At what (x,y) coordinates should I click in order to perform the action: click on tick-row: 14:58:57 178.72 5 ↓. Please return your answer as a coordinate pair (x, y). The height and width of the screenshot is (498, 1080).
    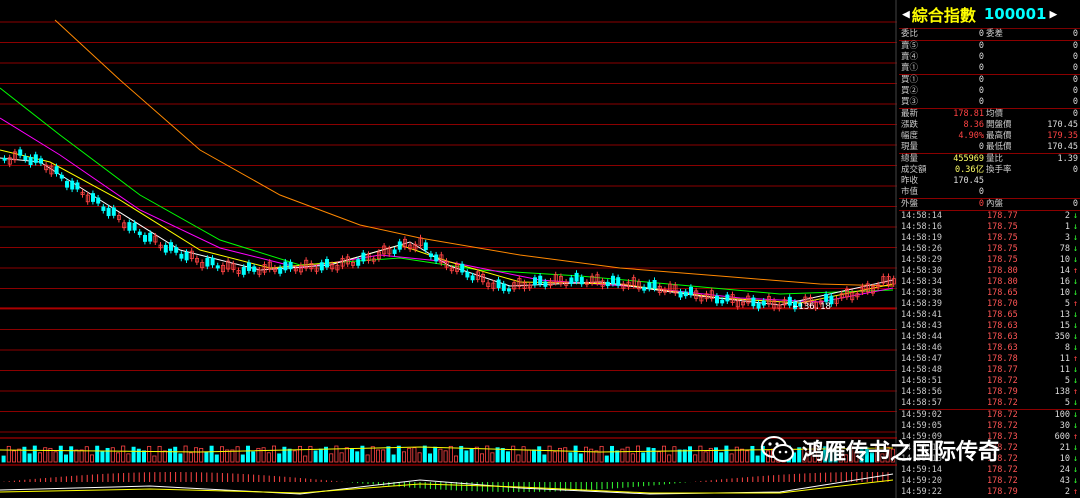
    Looking at the image, I should click on (989, 404).